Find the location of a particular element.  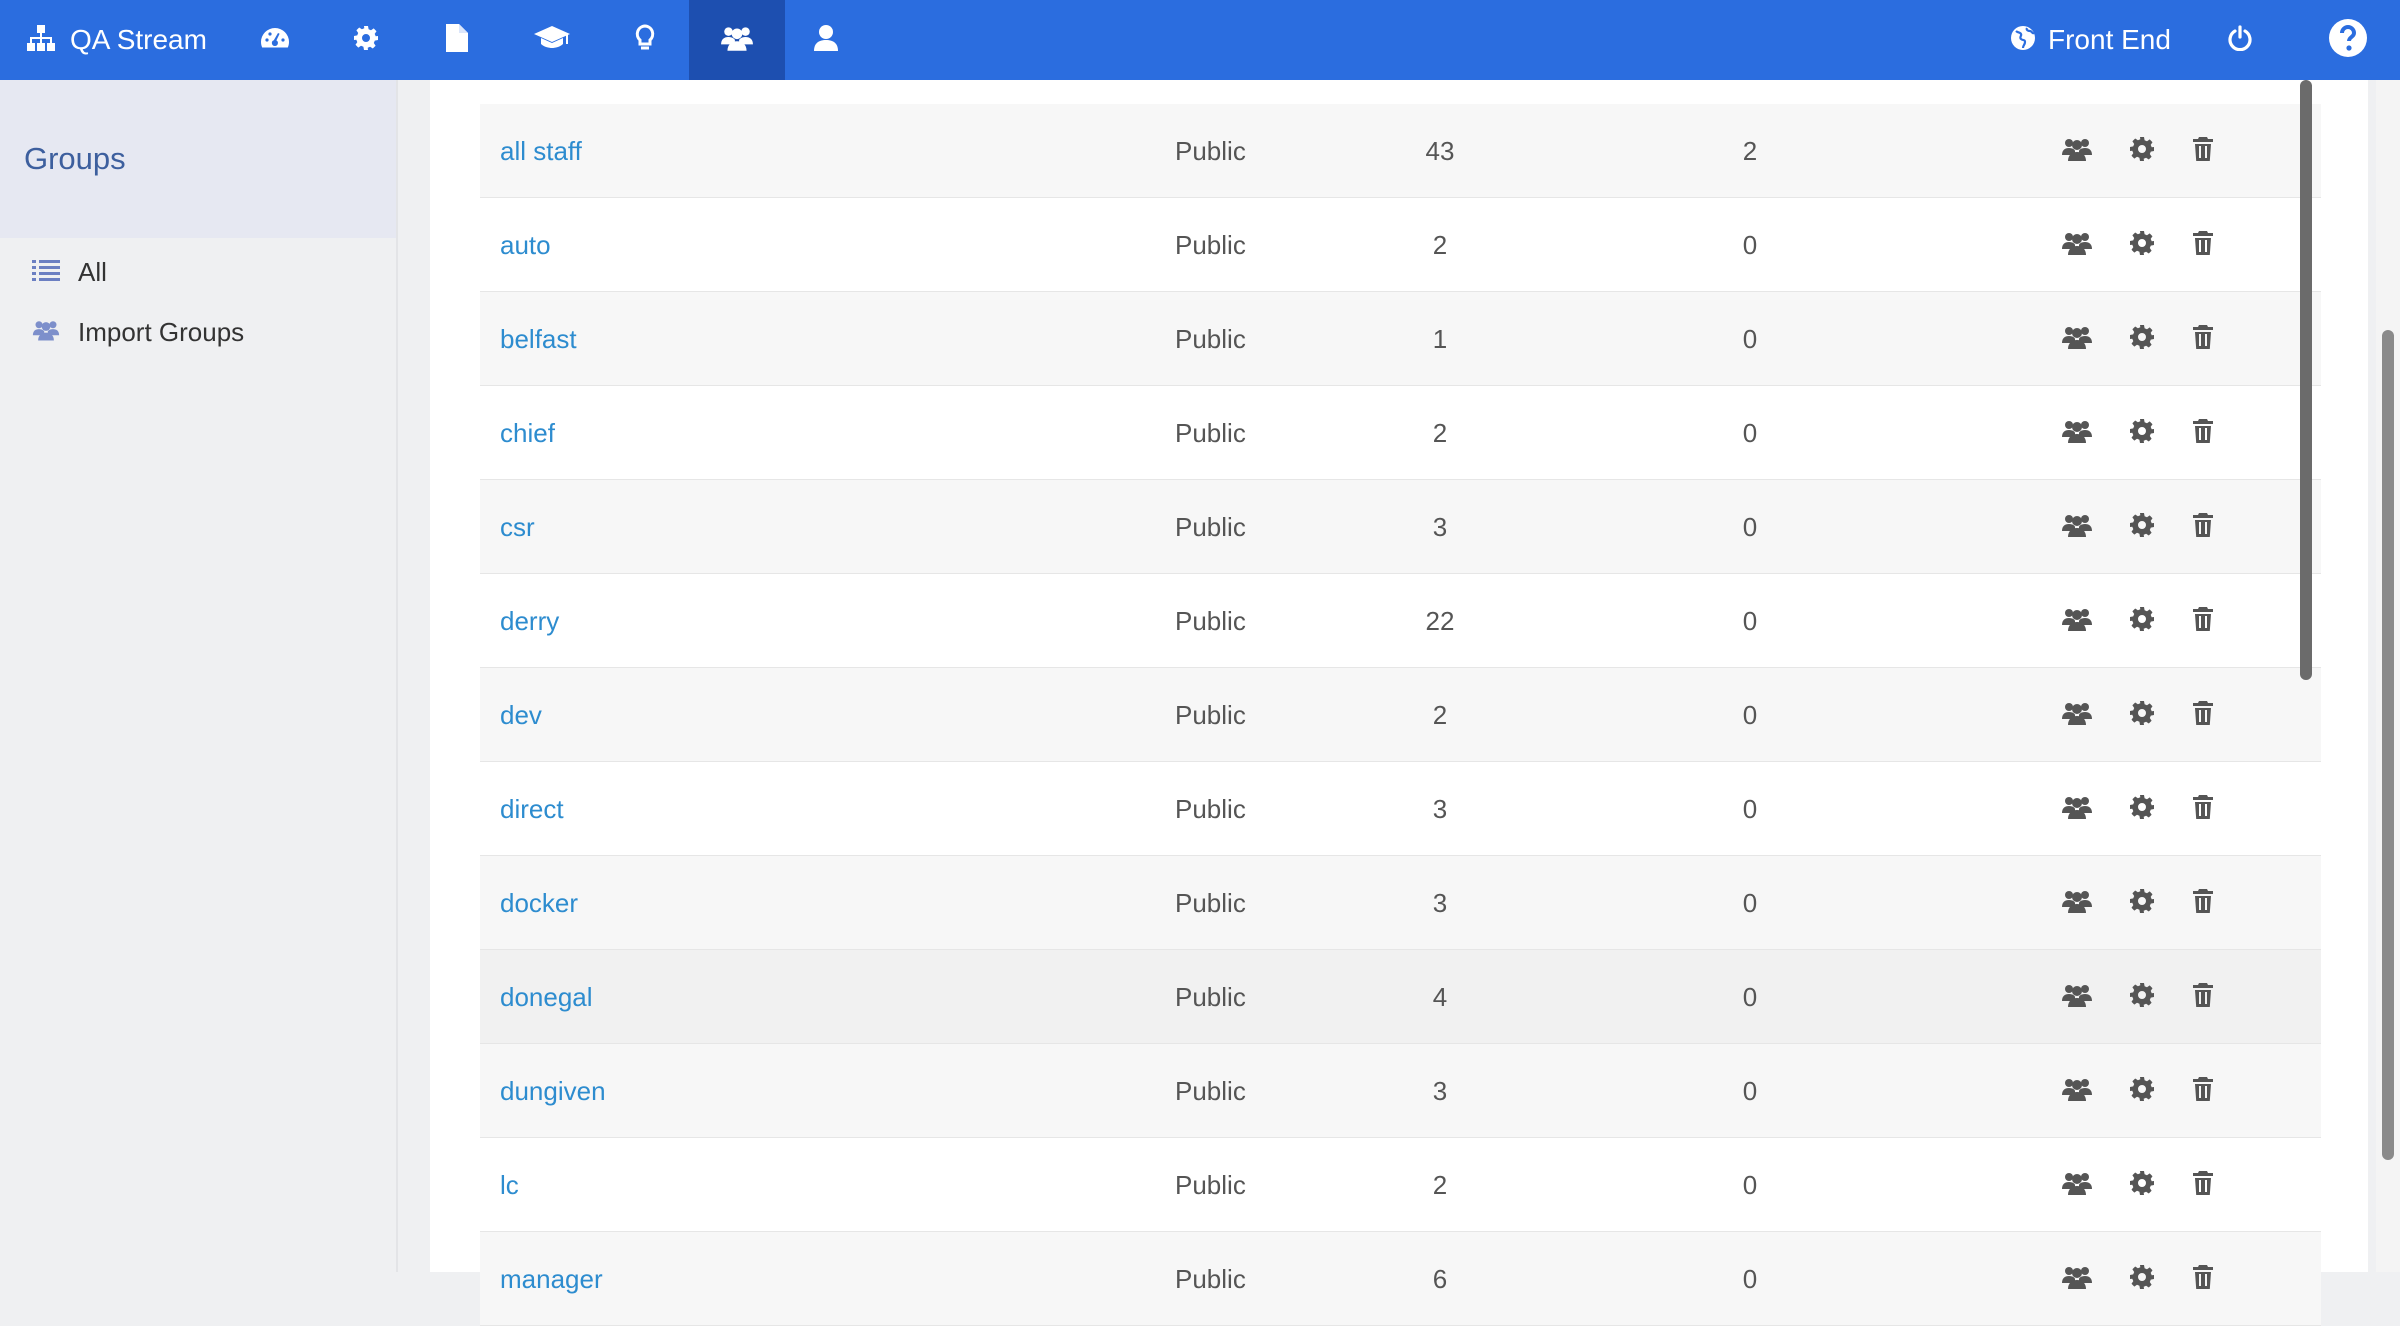

logout-button is located at coordinates (2240, 40).